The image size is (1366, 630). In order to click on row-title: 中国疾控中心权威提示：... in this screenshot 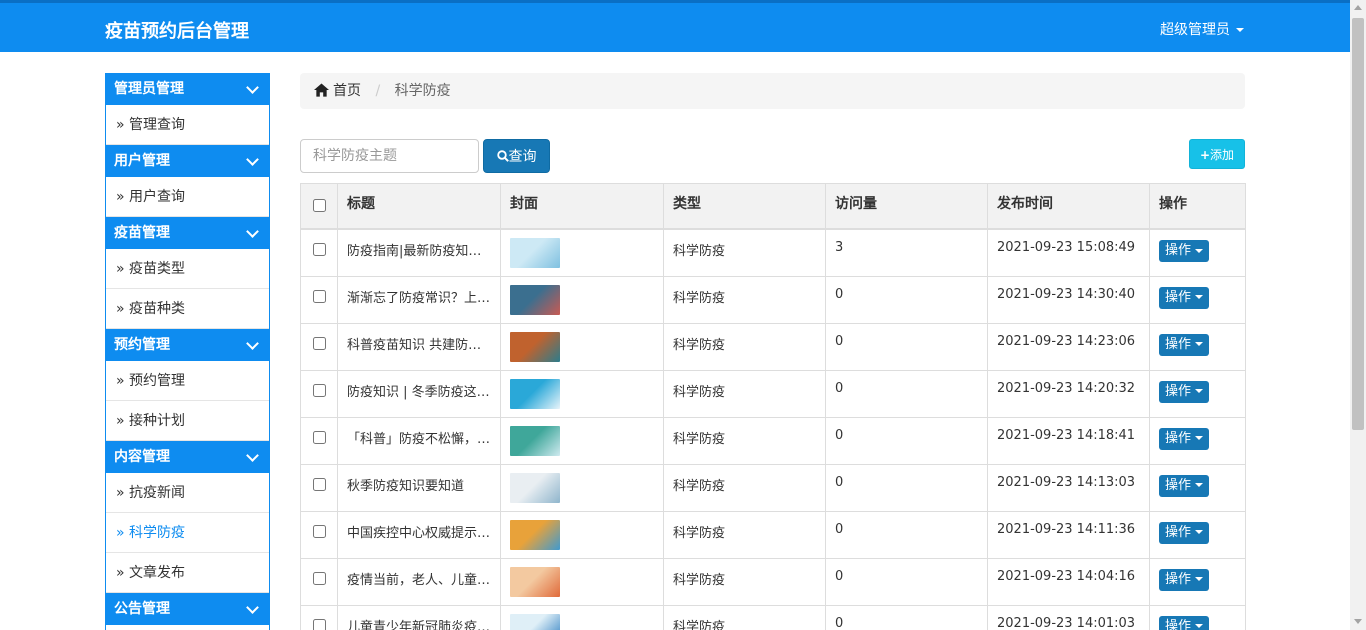, I will do `click(419, 534)`.